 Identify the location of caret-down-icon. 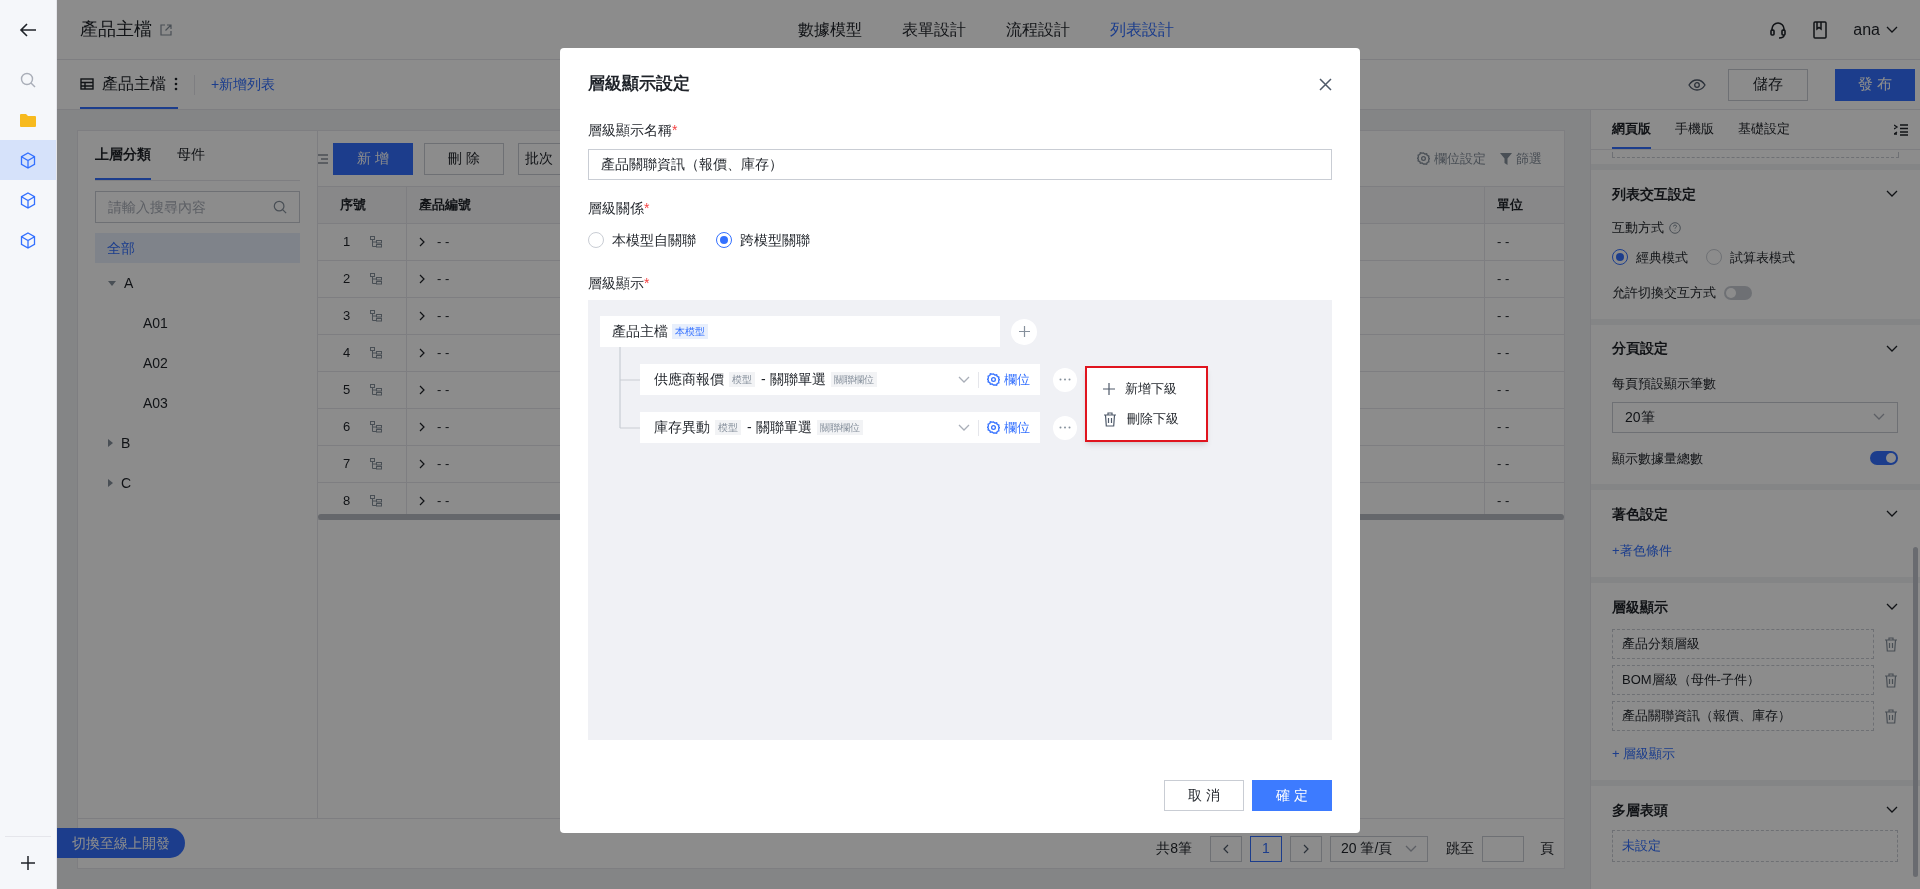
(112, 283).